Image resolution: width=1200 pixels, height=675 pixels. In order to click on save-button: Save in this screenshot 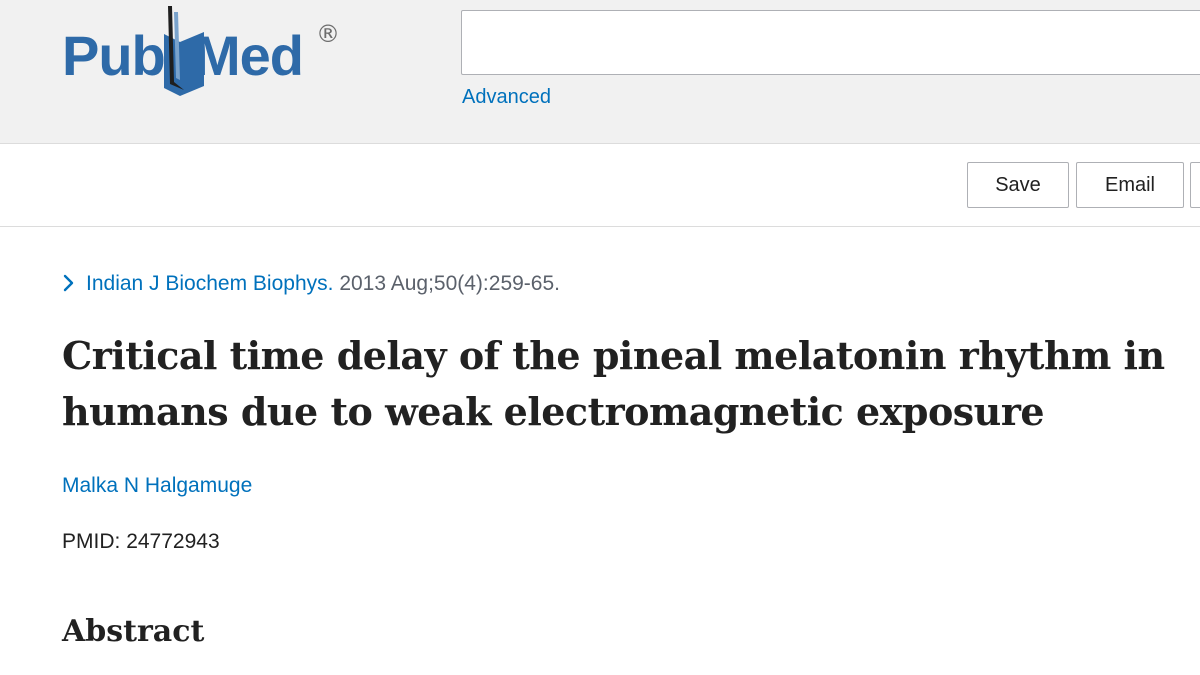, I will do `click(1018, 185)`.